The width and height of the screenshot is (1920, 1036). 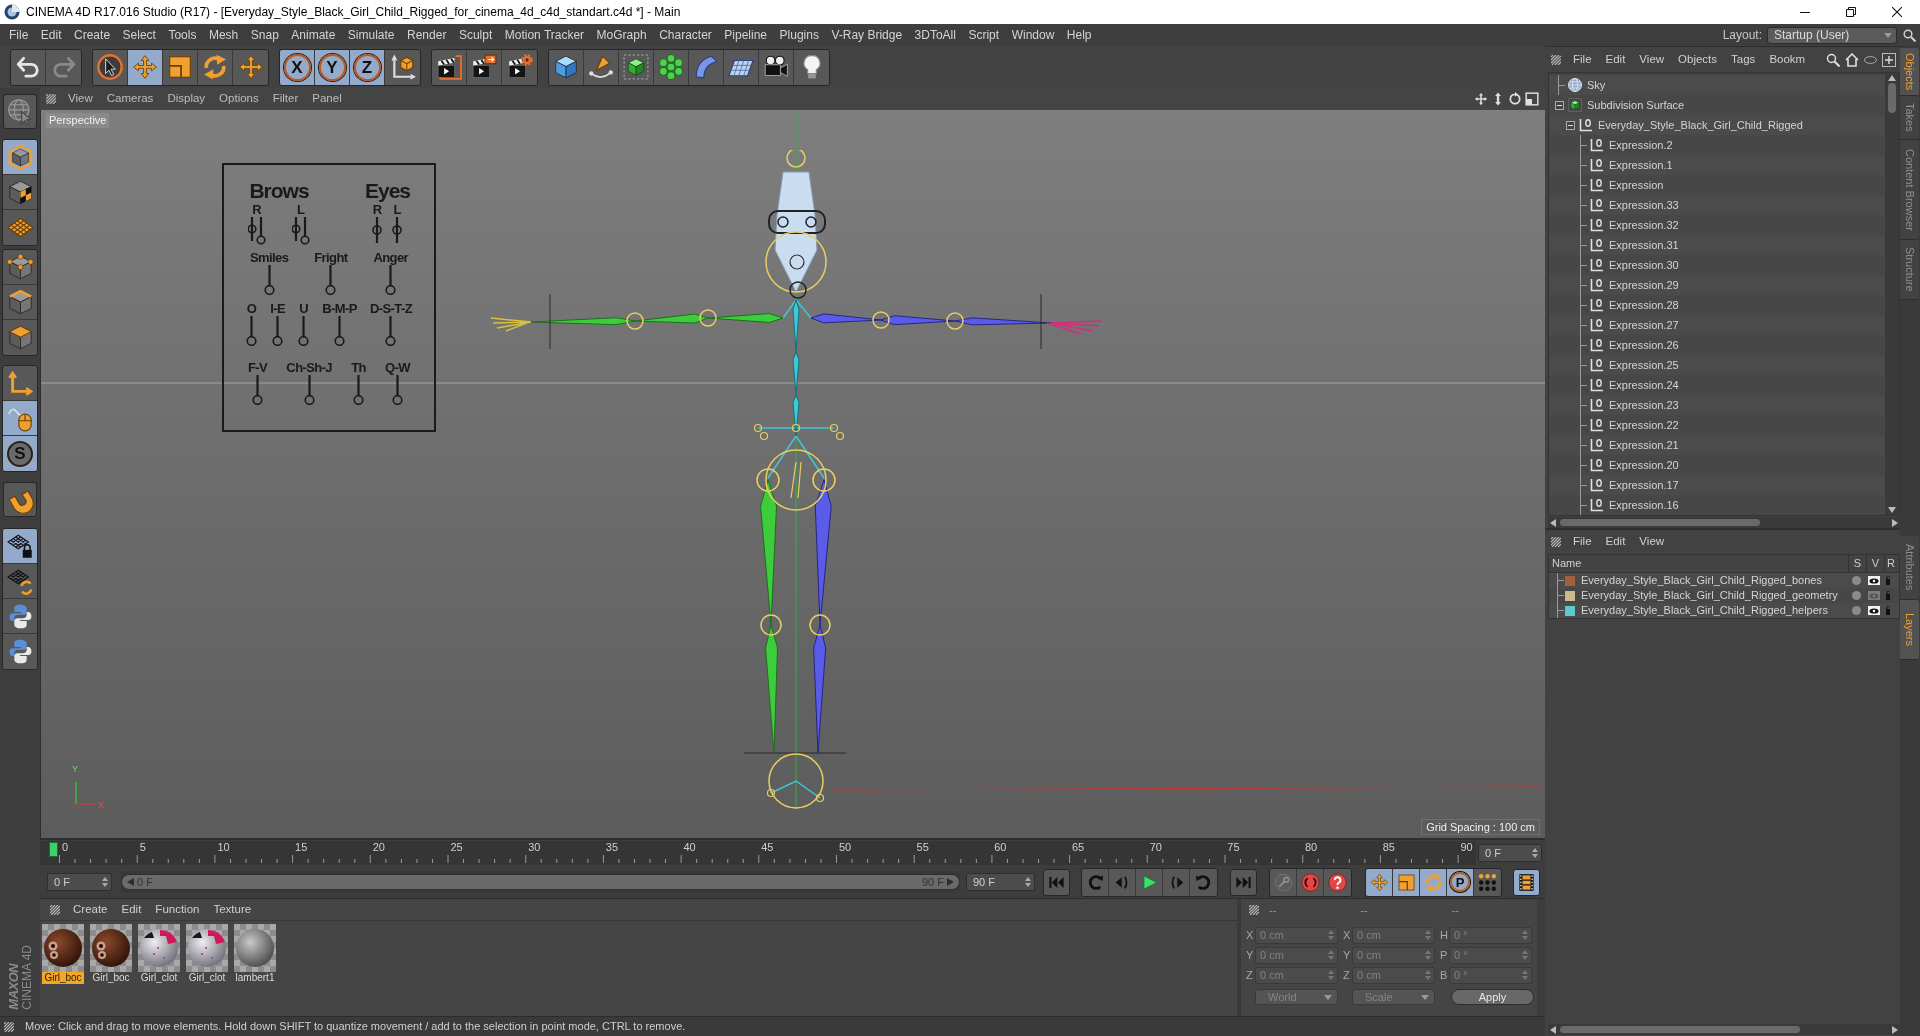 I want to click on live-select-button, so click(x=110, y=67).